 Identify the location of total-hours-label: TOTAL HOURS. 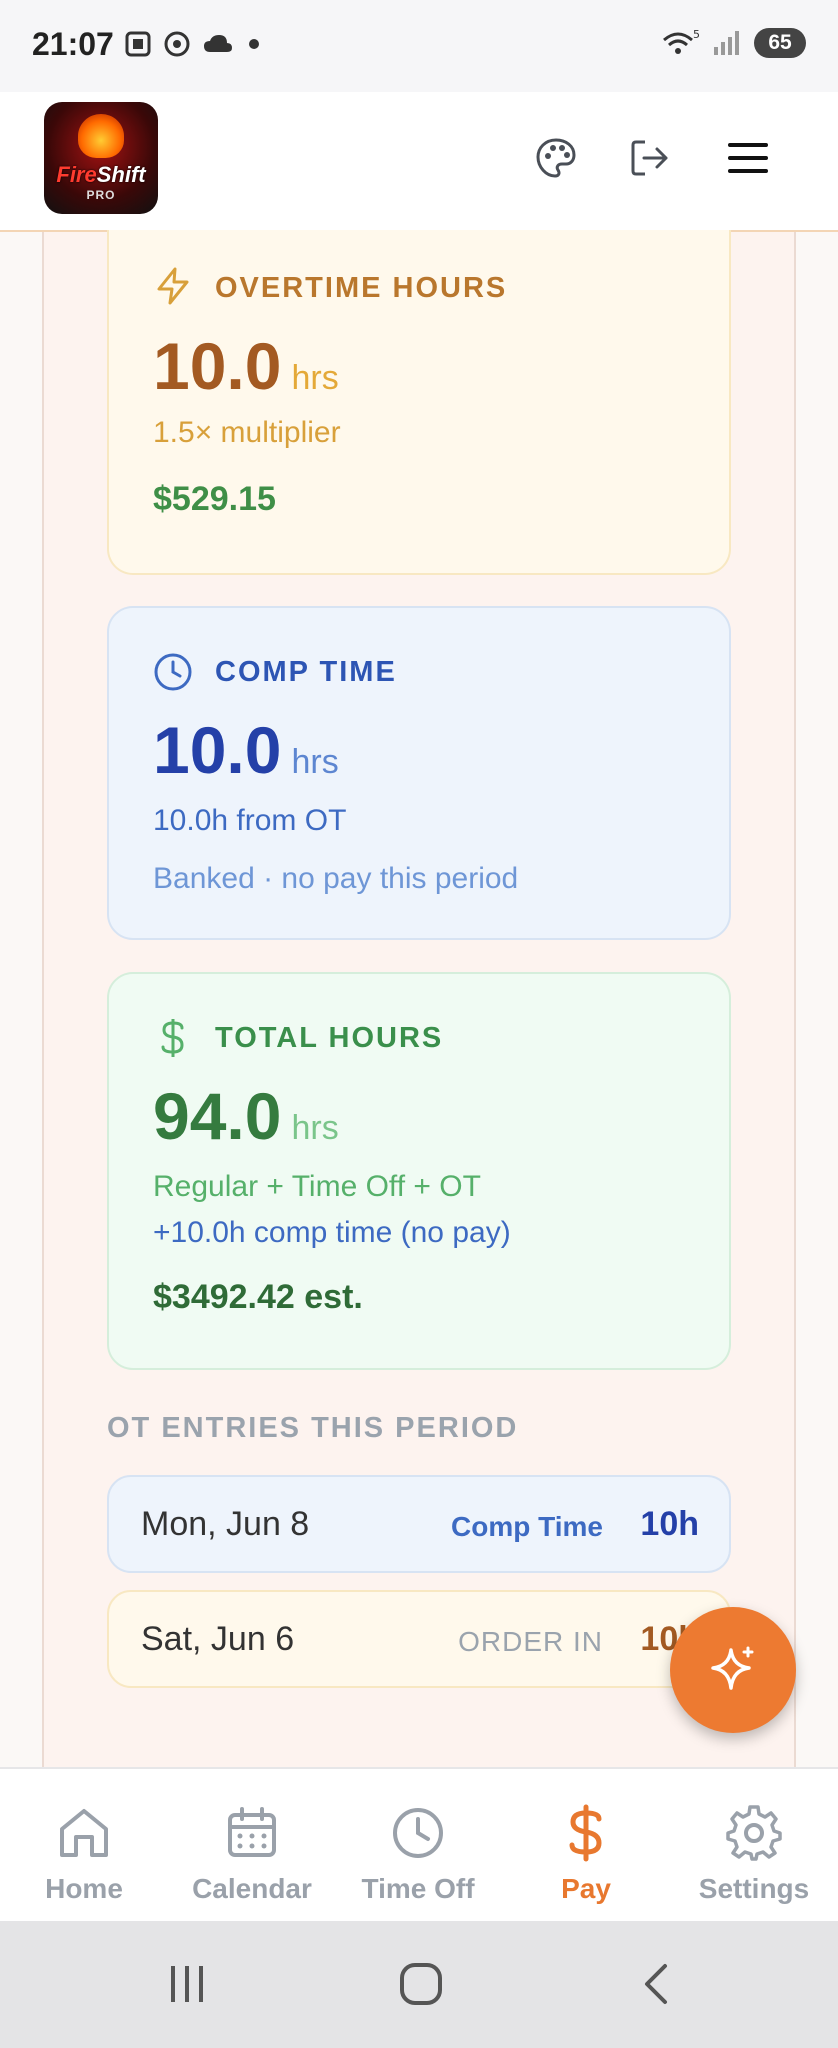
(329, 1038).